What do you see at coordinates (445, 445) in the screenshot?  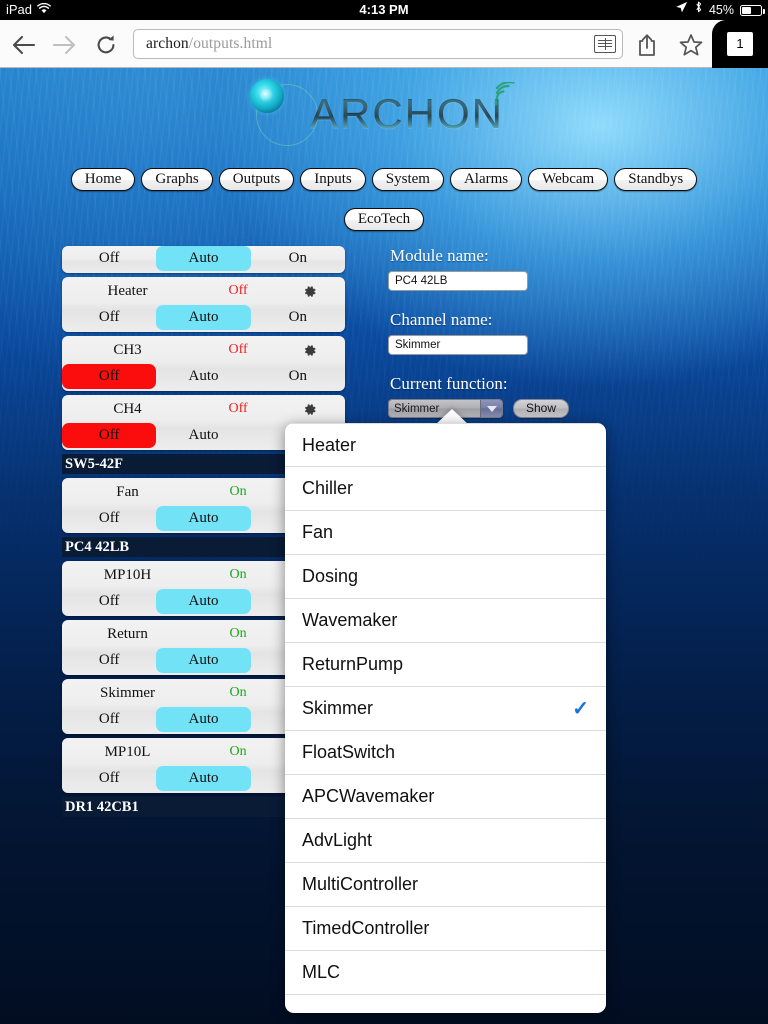 I see `popover-item: Heater` at bounding box center [445, 445].